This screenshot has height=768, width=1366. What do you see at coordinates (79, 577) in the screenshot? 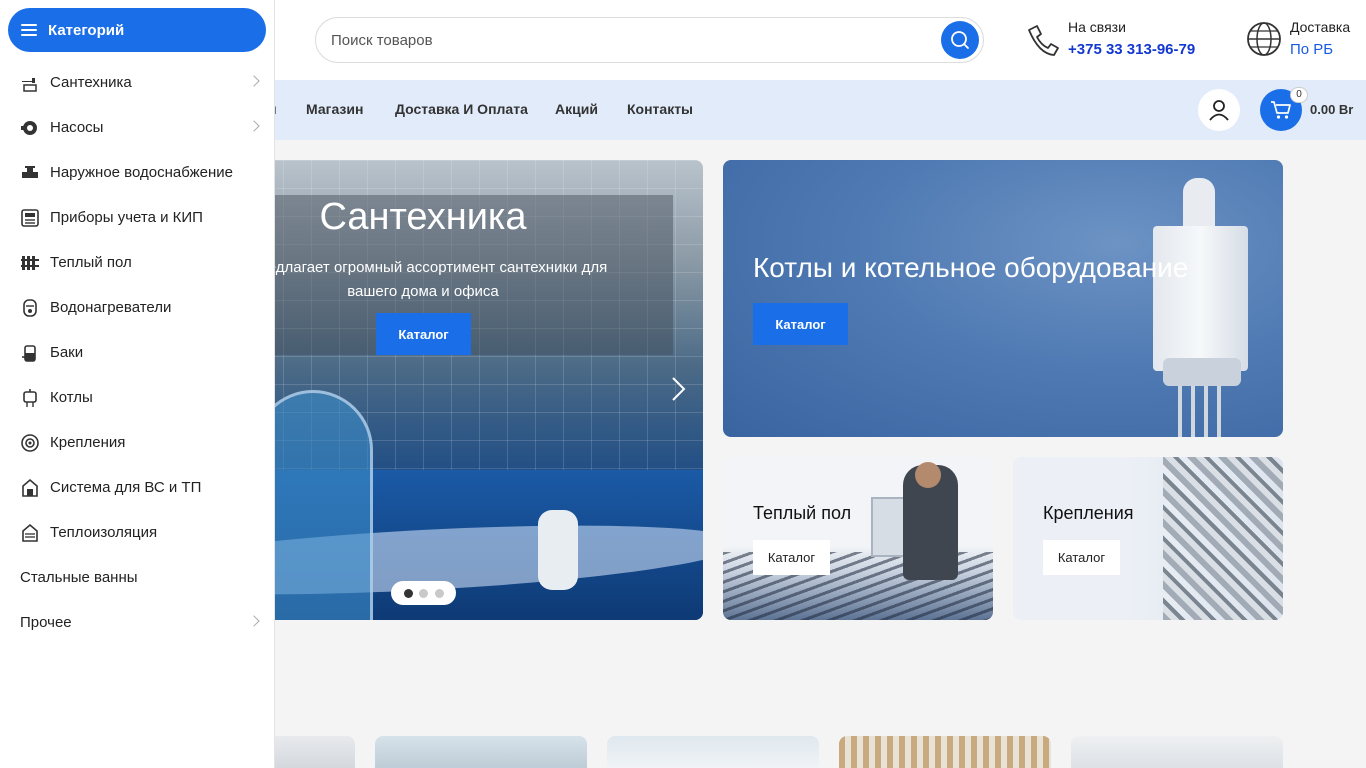
I see `sidebar-item-label: Стальные ванны` at bounding box center [79, 577].